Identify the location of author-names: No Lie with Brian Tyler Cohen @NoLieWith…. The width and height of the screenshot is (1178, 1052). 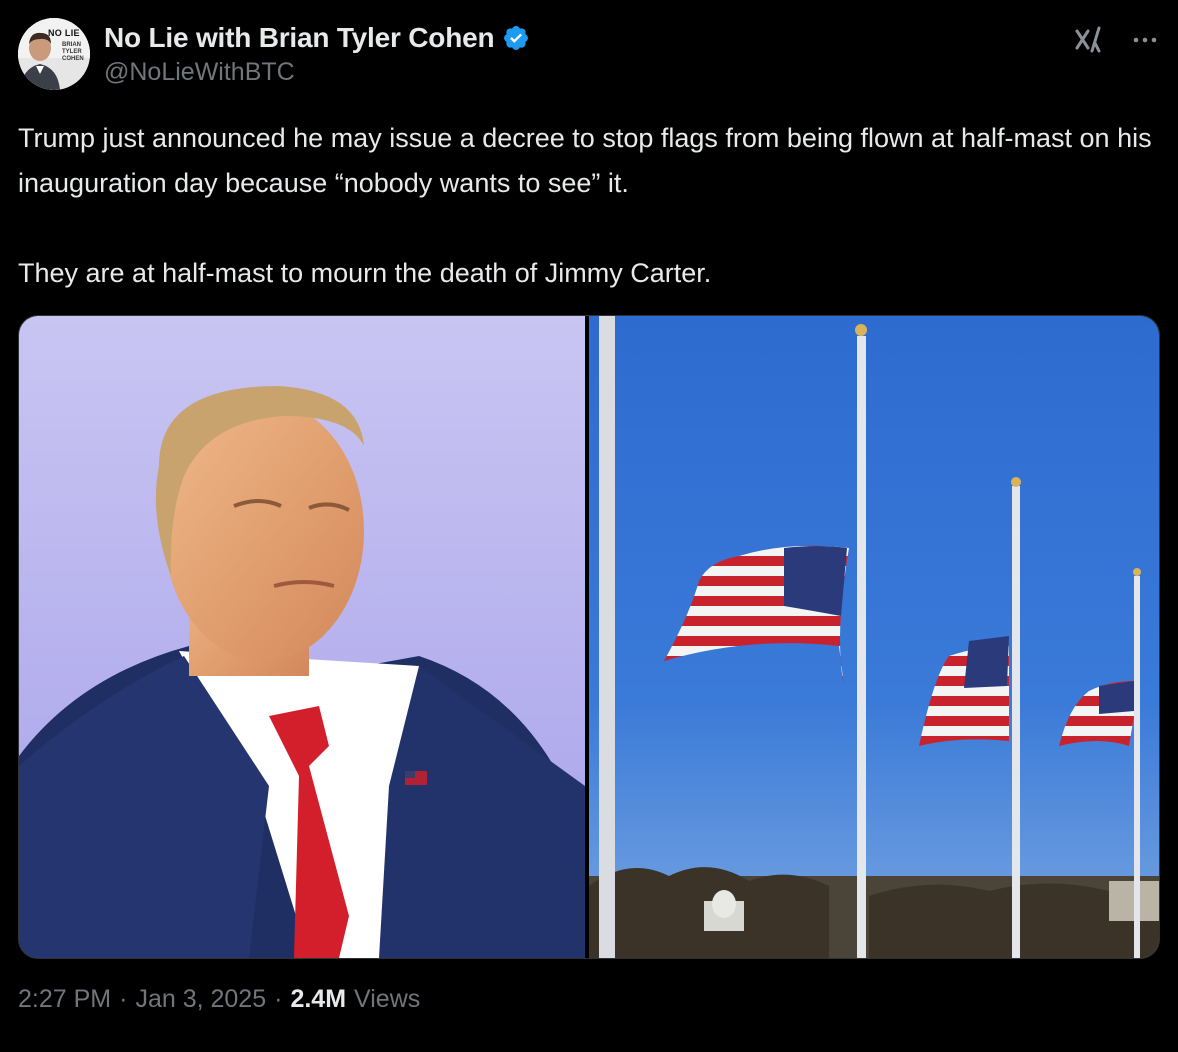
(317, 54).